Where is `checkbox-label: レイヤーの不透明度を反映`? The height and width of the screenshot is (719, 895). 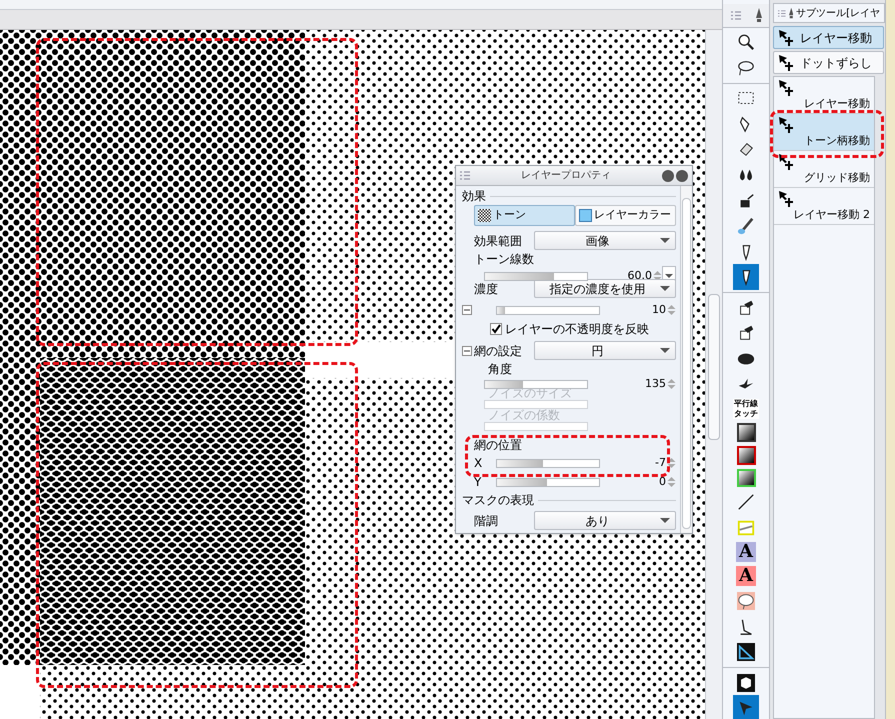
checkbox-label: レイヤーの不透明度を反映 is located at coordinates (577, 329).